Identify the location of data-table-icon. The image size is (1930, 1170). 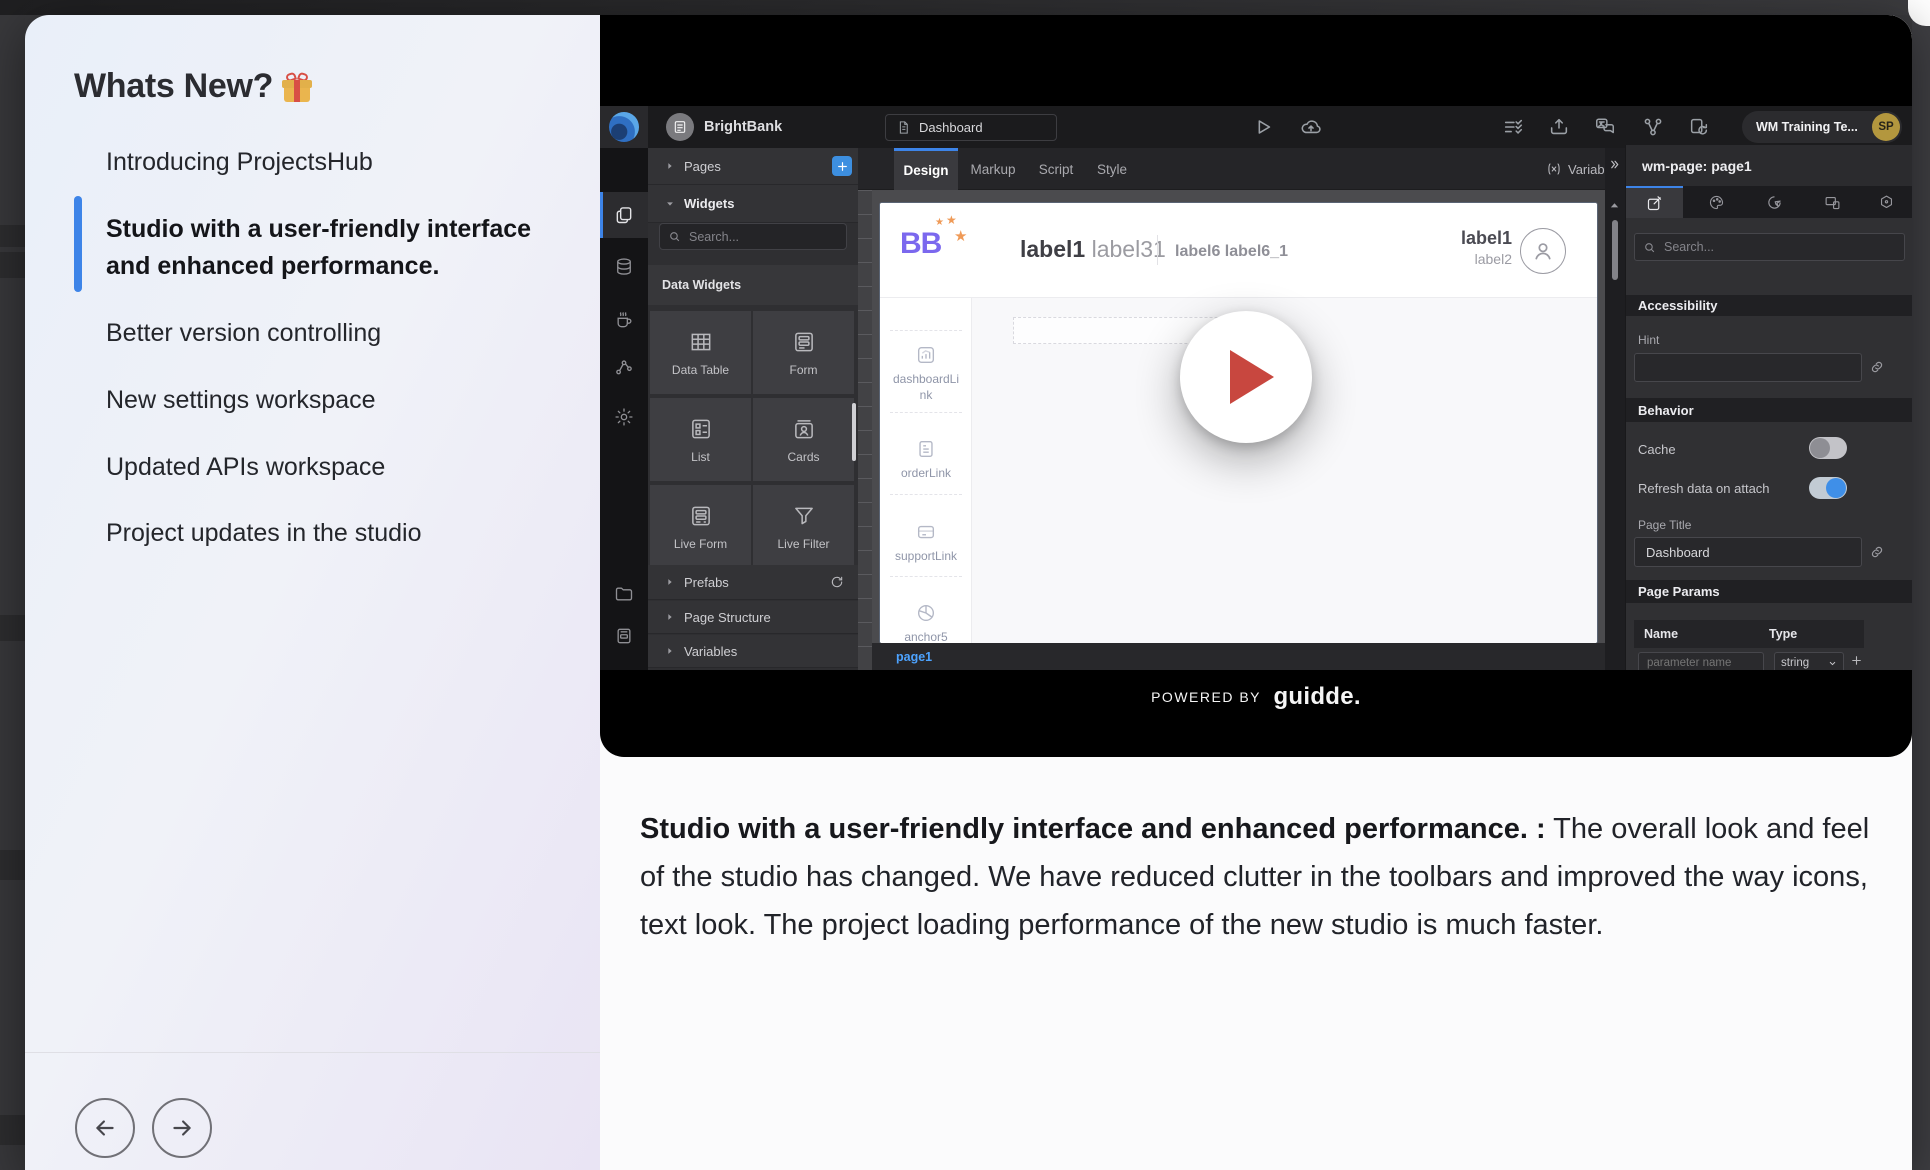
(701, 342).